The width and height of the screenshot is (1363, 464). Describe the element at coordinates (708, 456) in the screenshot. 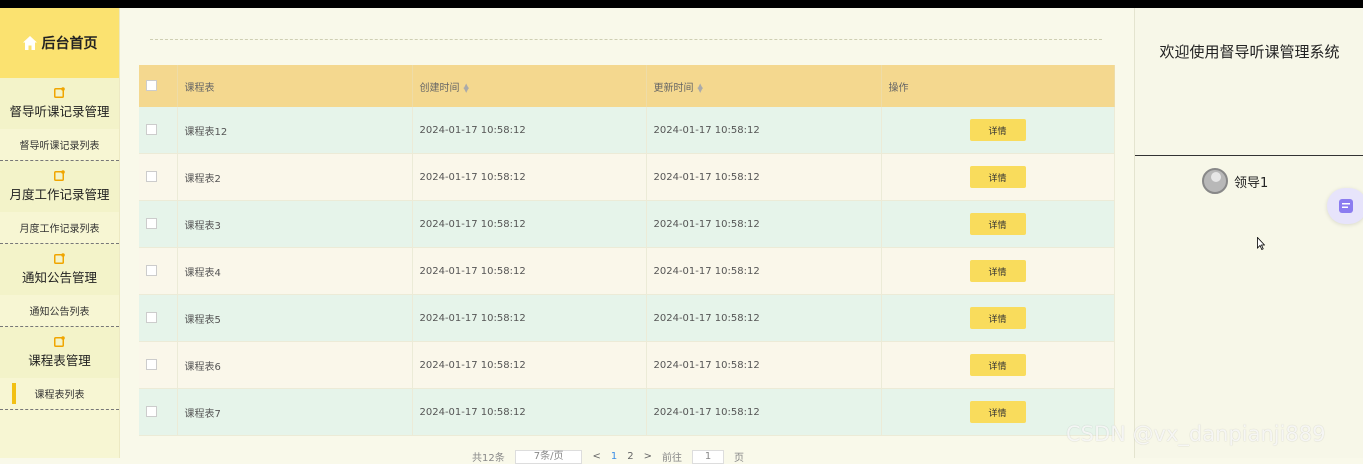

I see `goto-page-input: 1` at that location.